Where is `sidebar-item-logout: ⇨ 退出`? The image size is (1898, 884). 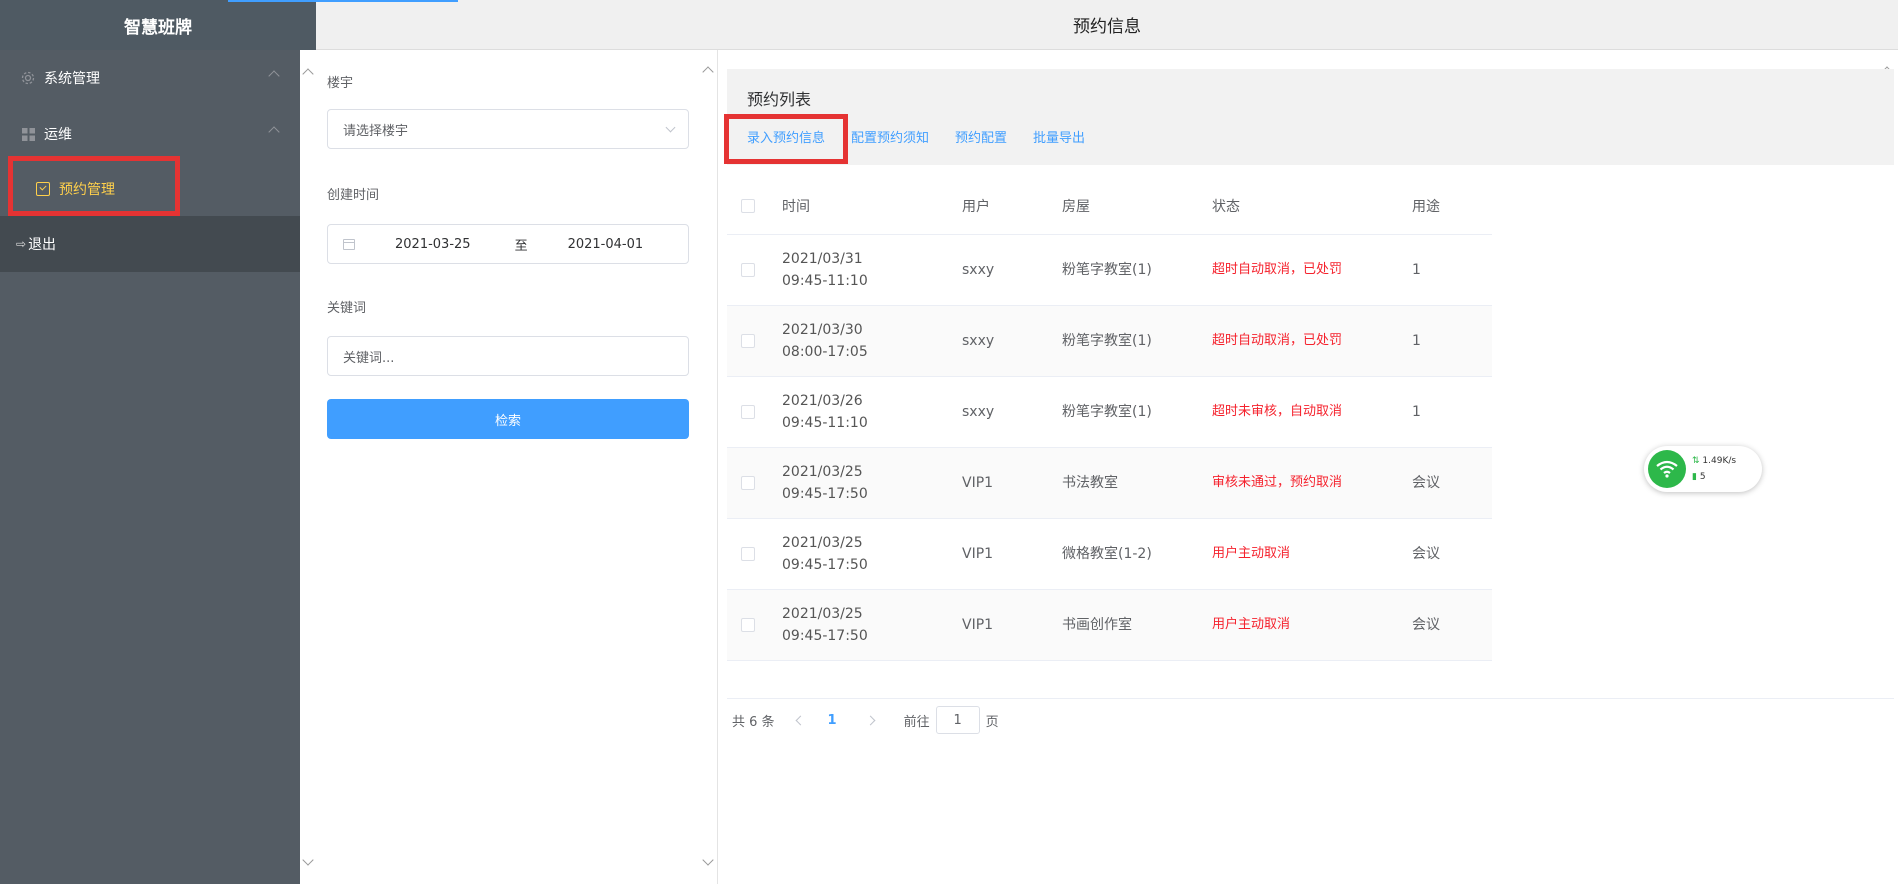 sidebar-item-logout: ⇨ 退出 is located at coordinates (150, 244).